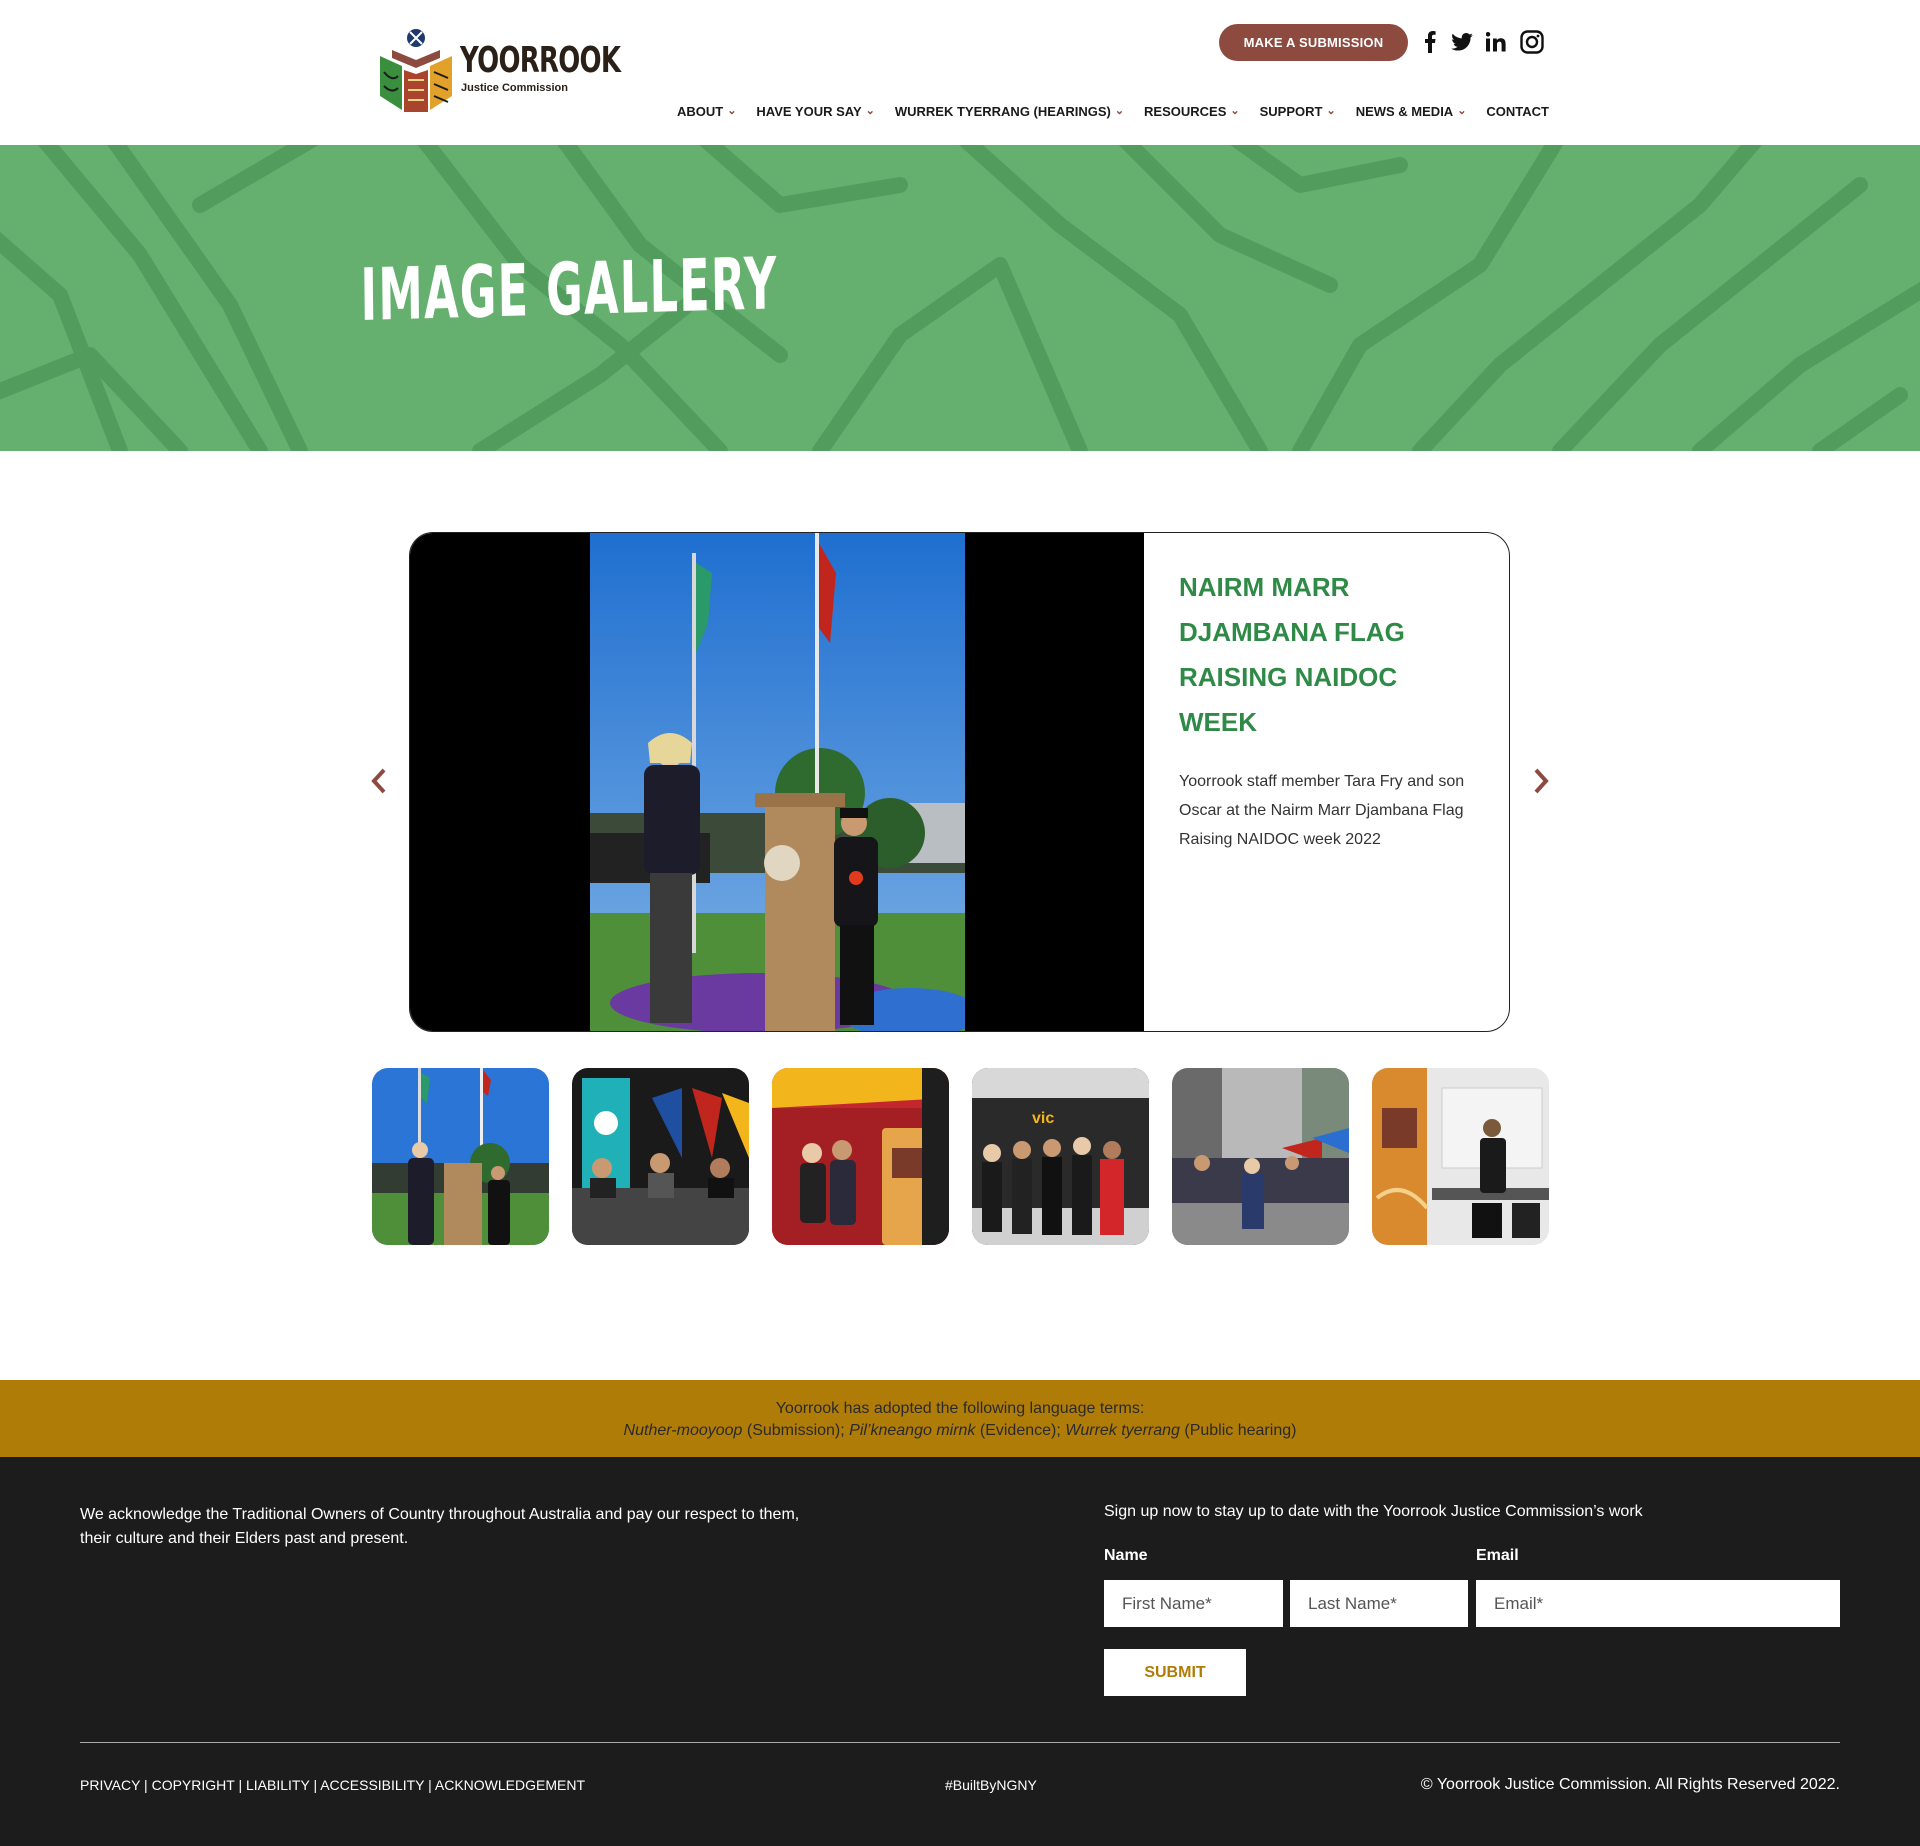 This screenshot has height=1846, width=1920. Describe the element at coordinates (1658, 1603) in the screenshot. I see `email-field` at that location.